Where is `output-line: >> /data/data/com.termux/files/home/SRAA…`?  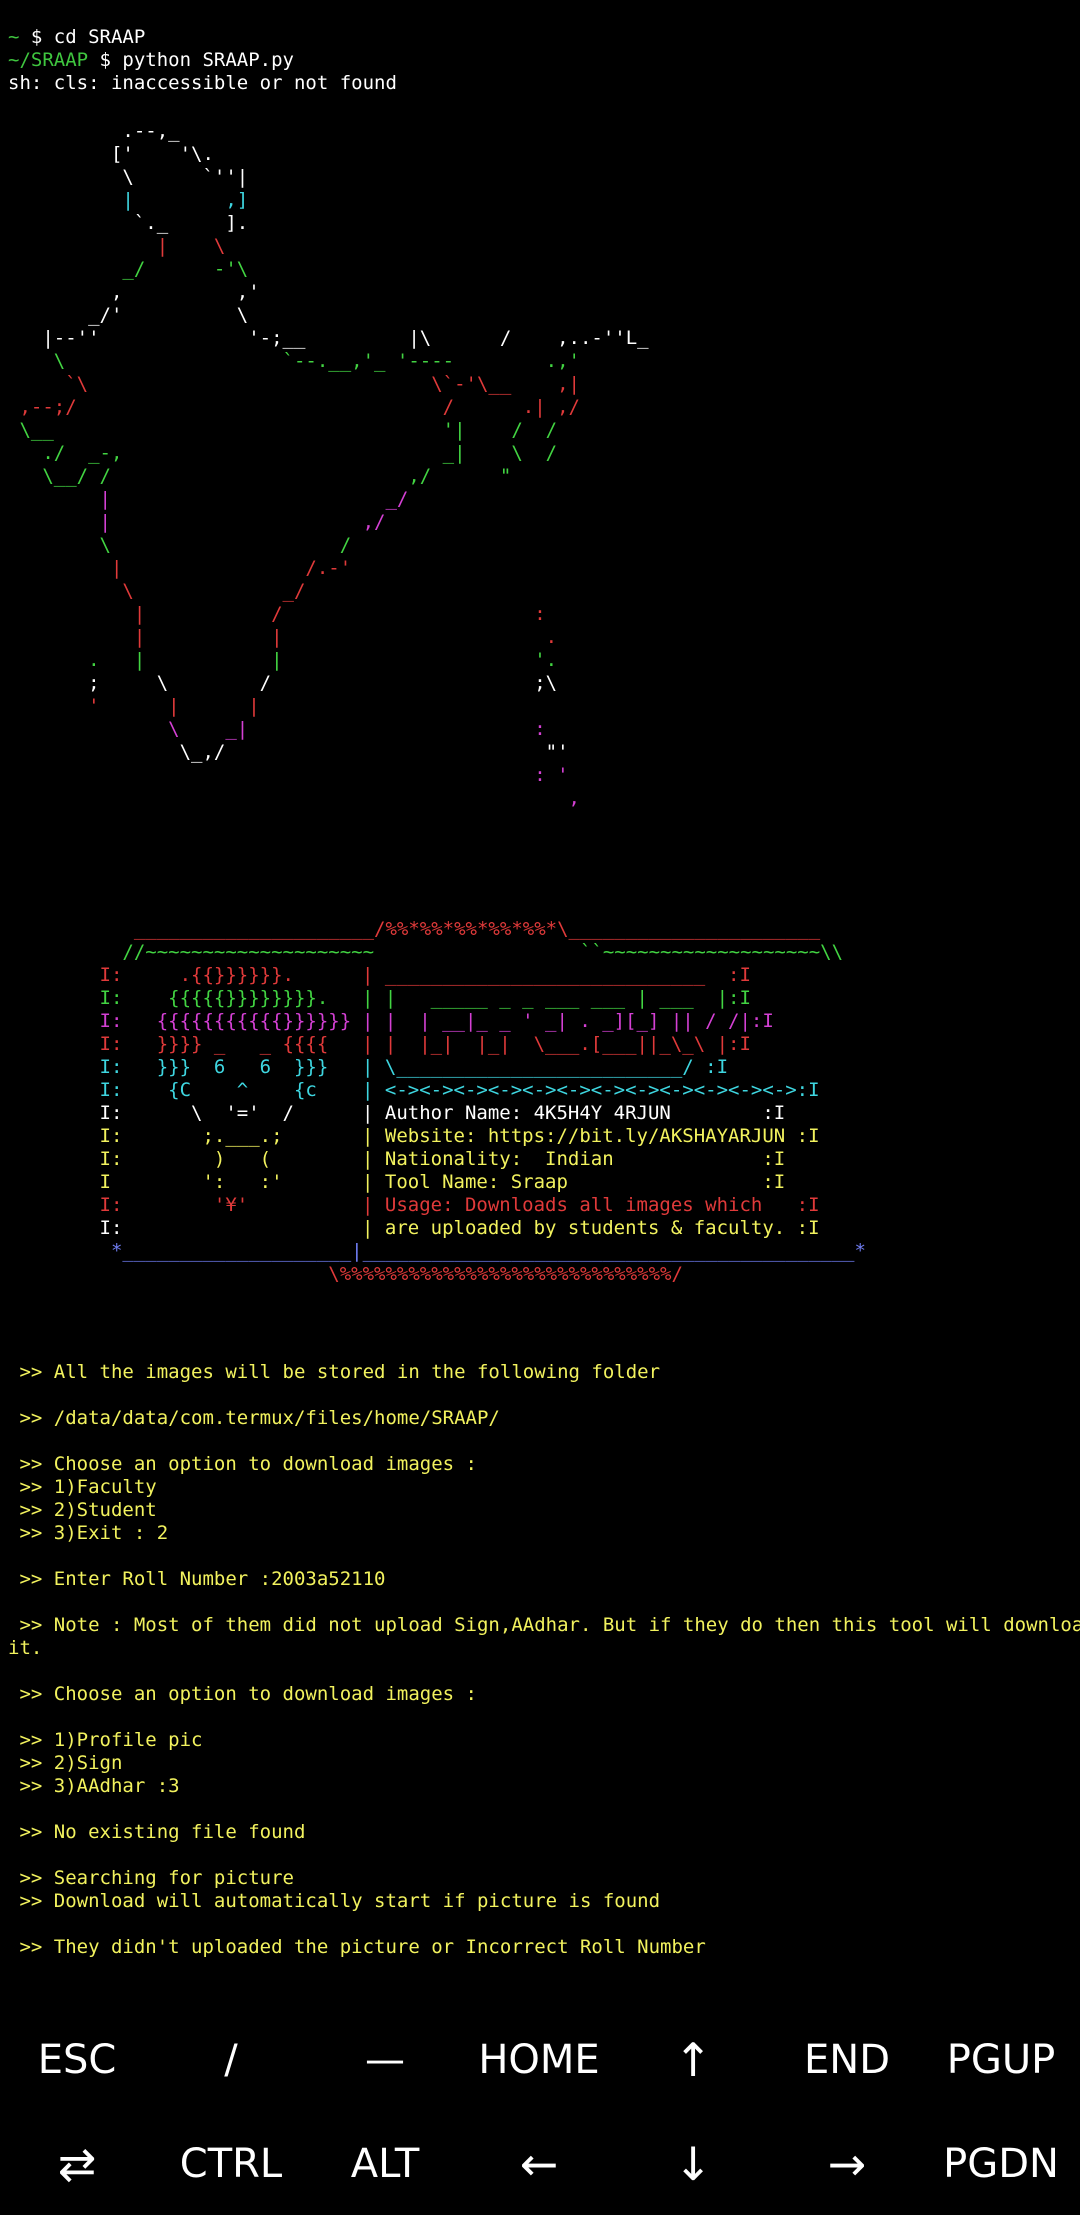 output-line: >> /data/data/com.termux/files/home/SRAA… is located at coordinates (254, 1418).